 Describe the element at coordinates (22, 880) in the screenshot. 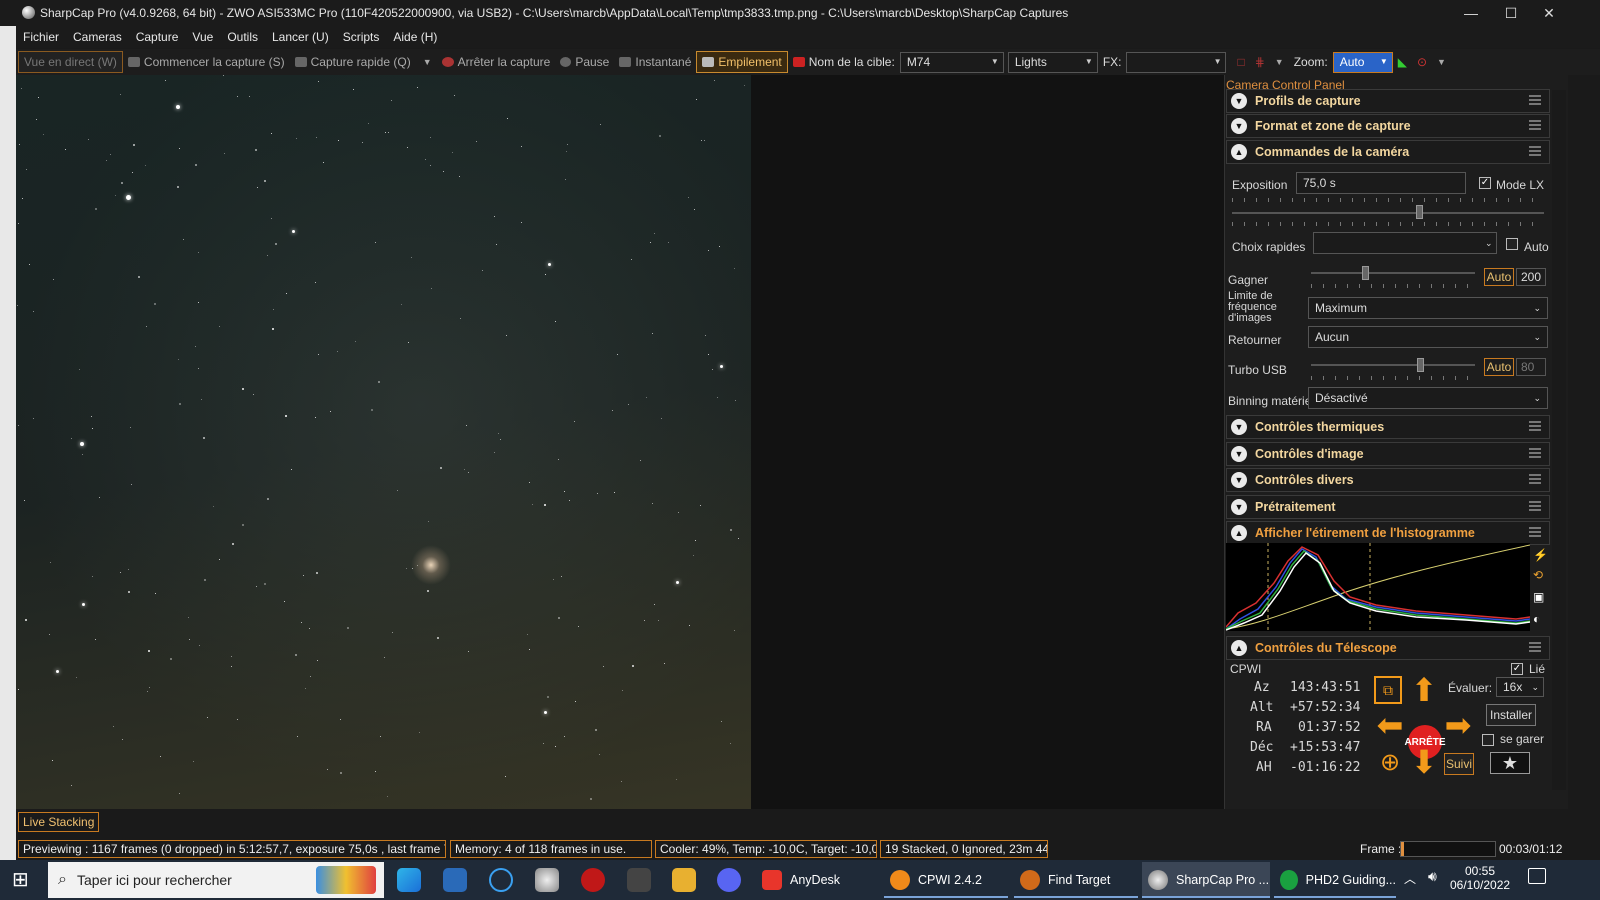

I see `windows-start-icon: ⊞` at that location.